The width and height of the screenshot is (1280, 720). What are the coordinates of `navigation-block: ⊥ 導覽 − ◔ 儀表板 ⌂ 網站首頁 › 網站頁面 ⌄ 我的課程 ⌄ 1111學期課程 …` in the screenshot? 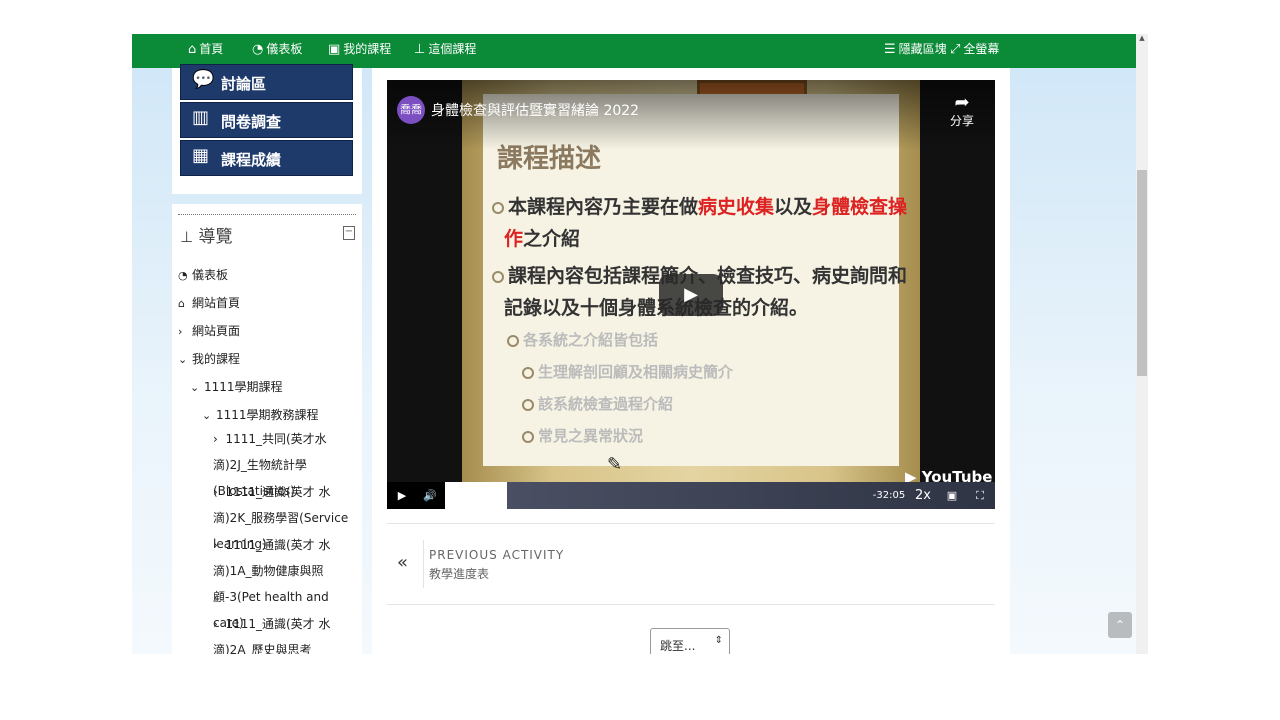 It's located at (267, 429).